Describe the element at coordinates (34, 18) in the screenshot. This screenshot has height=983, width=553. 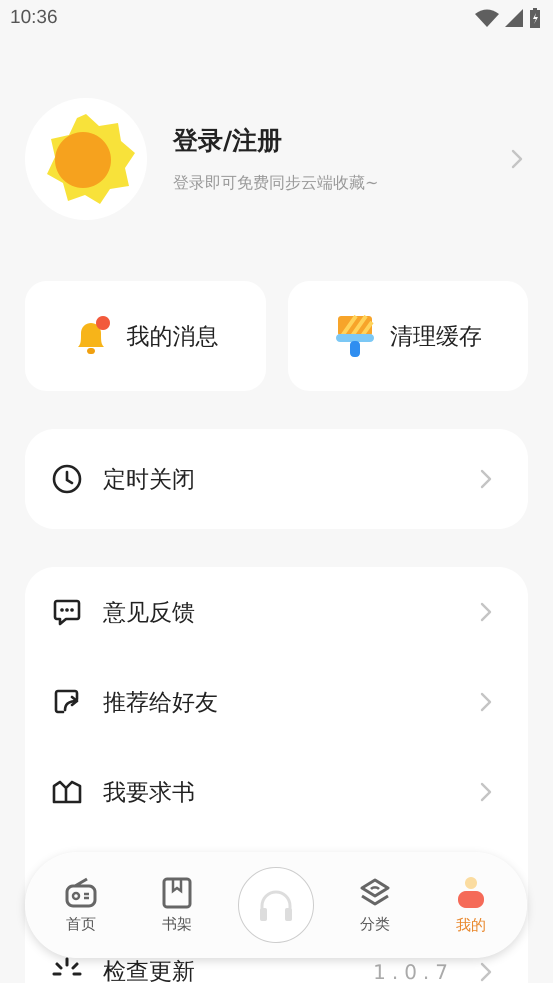
I see `clock-time: 10:36` at that location.